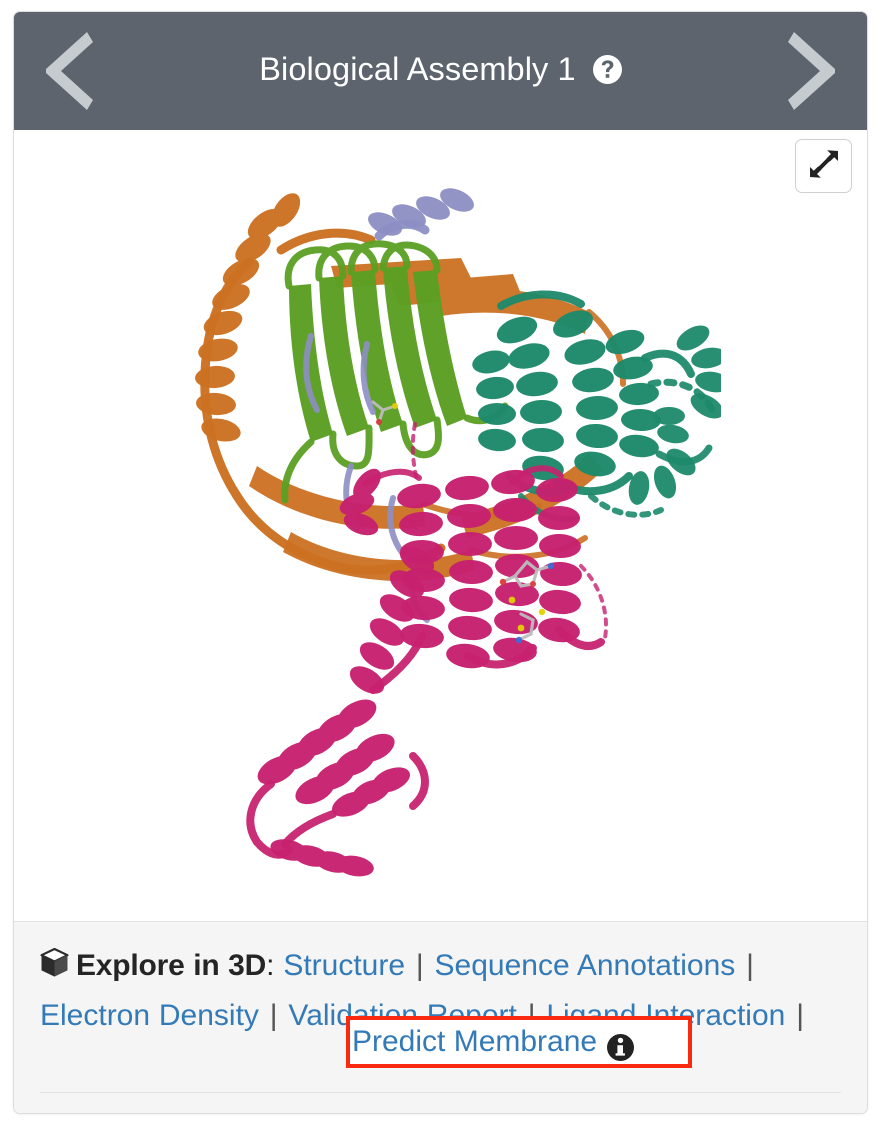  I want to click on link-electron-density: Electron Density, so click(149, 1015).